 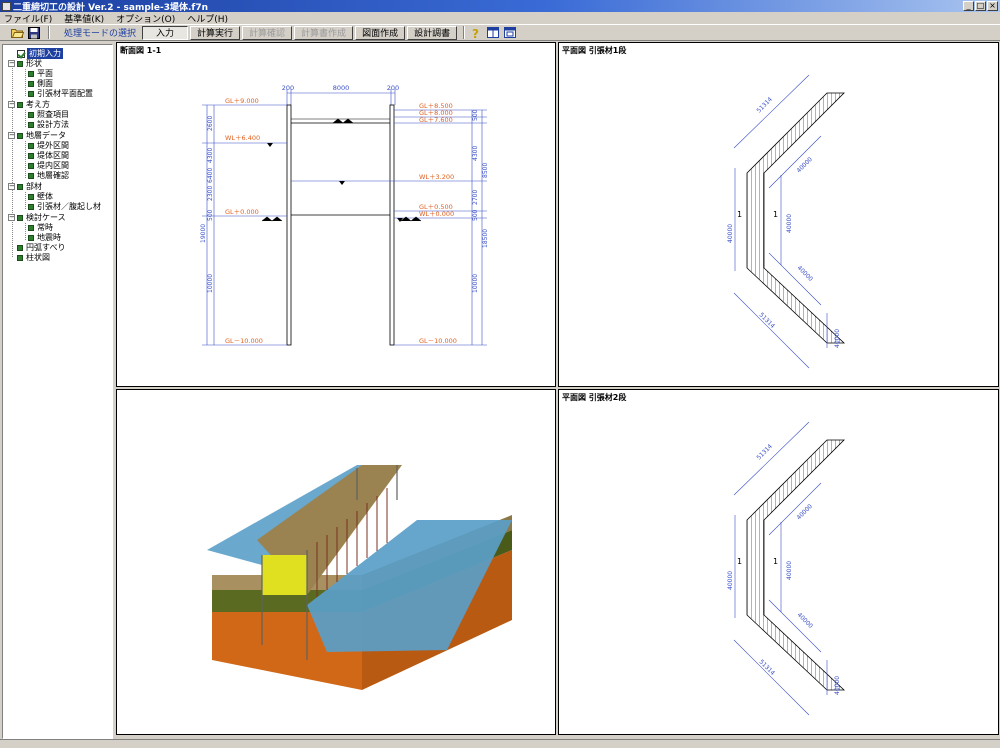 What do you see at coordinates (44, 237) in the screenshot?
I see `tree-item-seismic: 地震時` at bounding box center [44, 237].